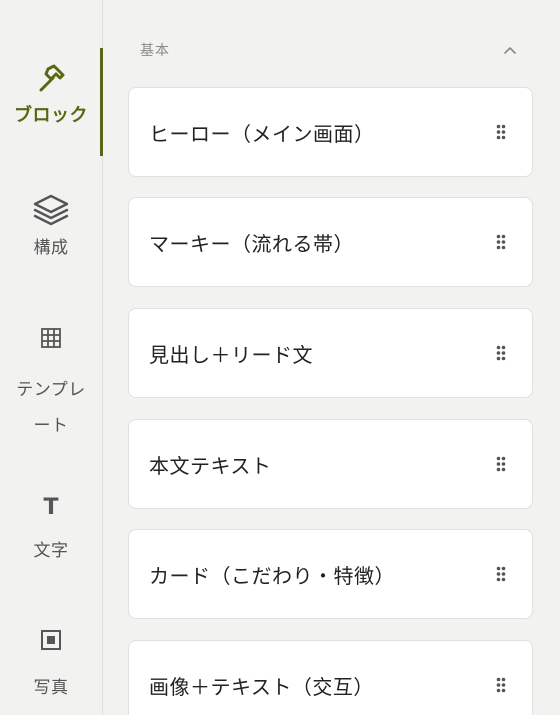  Describe the element at coordinates (330, 50) in the screenshot. I see `section-header: 基本` at that location.